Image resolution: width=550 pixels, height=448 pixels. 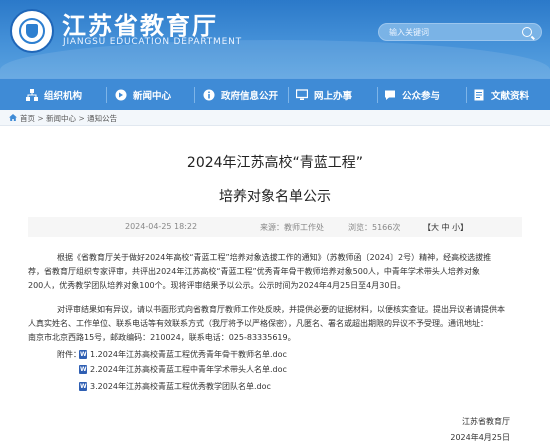 I want to click on attachment-link: 2.2024年江苏高校青蓝工程中青年学术带头人名单.doc, so click(x=183, y=369).